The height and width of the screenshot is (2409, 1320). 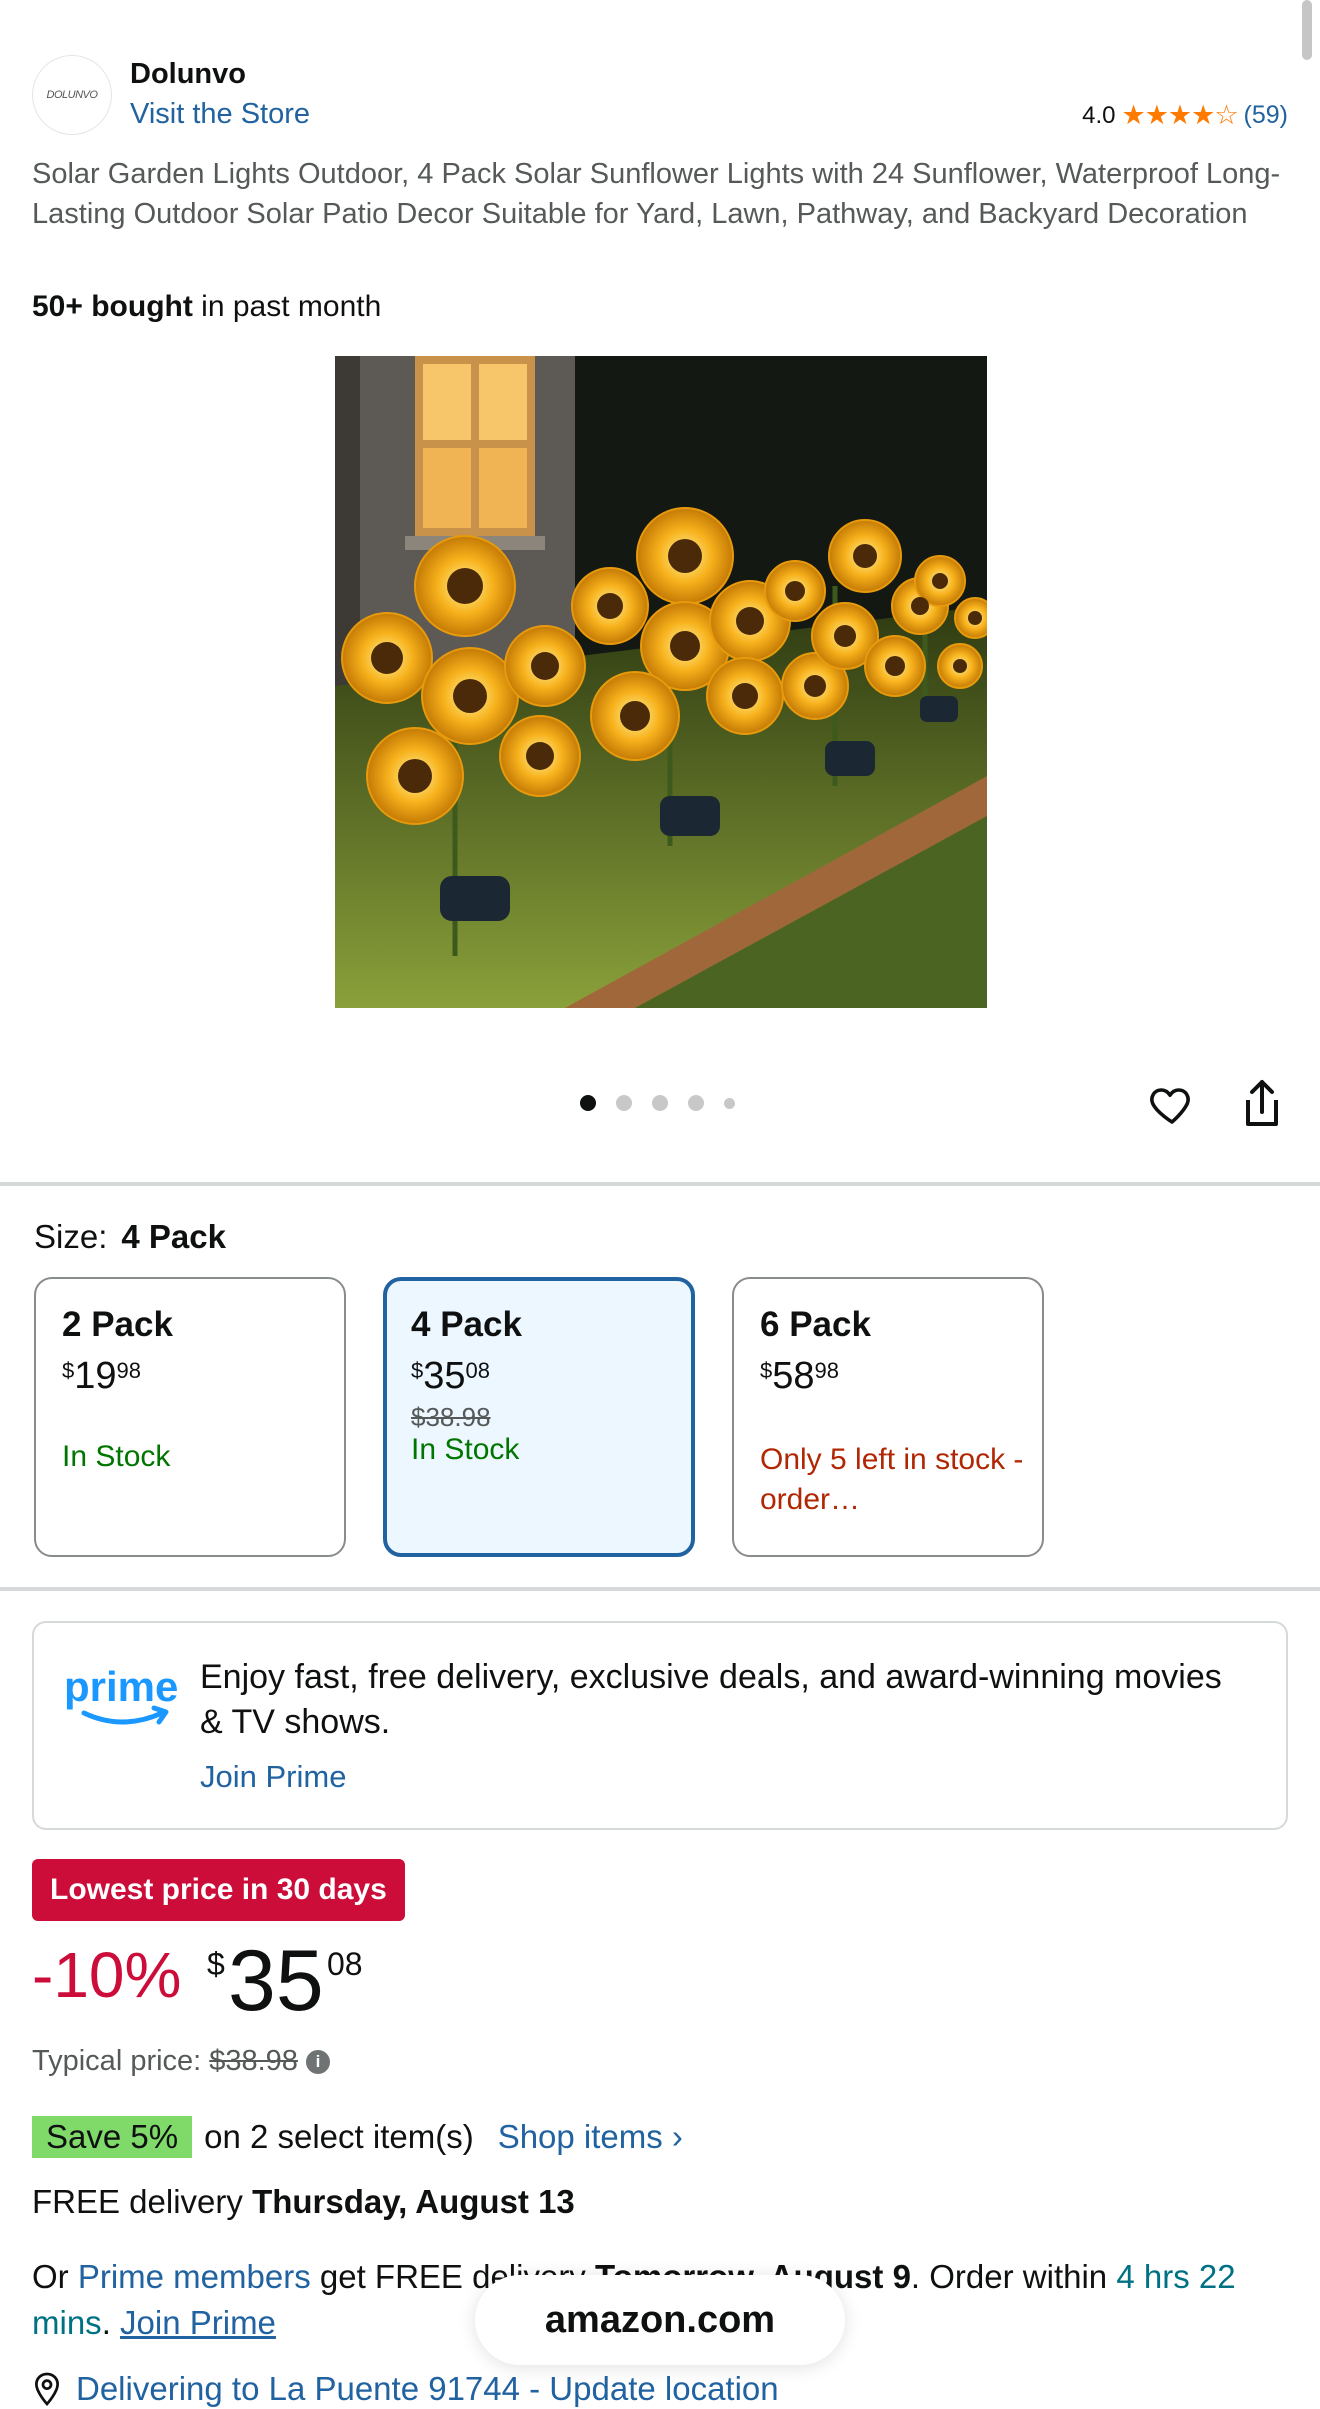 I want to click on size-option-list-price: $38.98, so click(x=451, y=1417).